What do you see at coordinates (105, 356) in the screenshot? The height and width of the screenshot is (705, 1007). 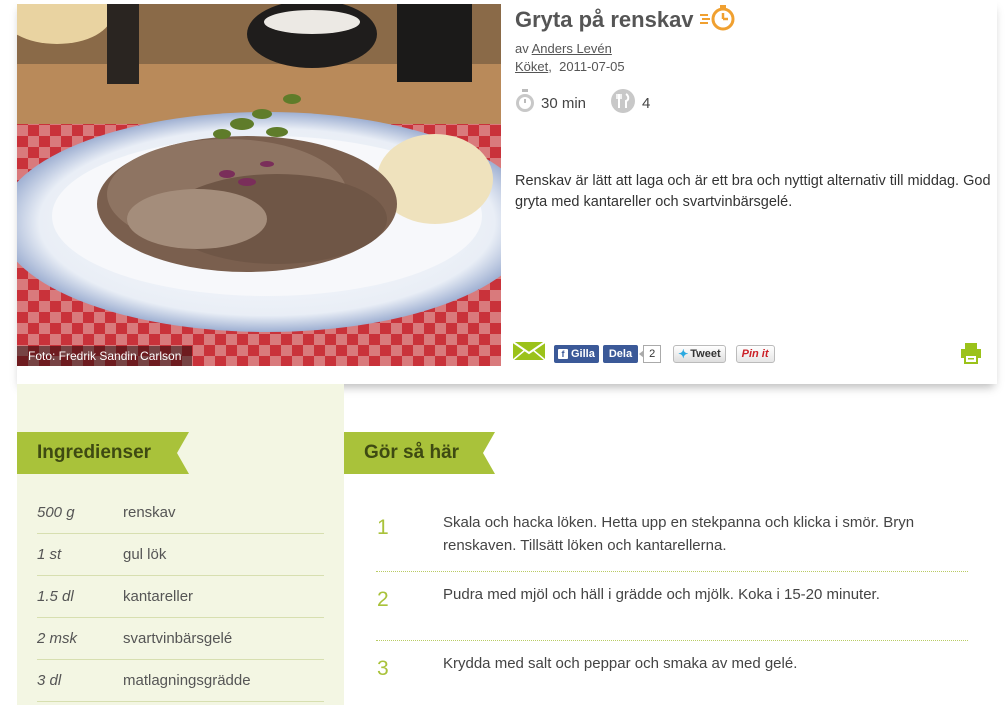 I see `photo-credit: Foto: Fredrik Sandin Carlson` at bounding box center [105, 356].